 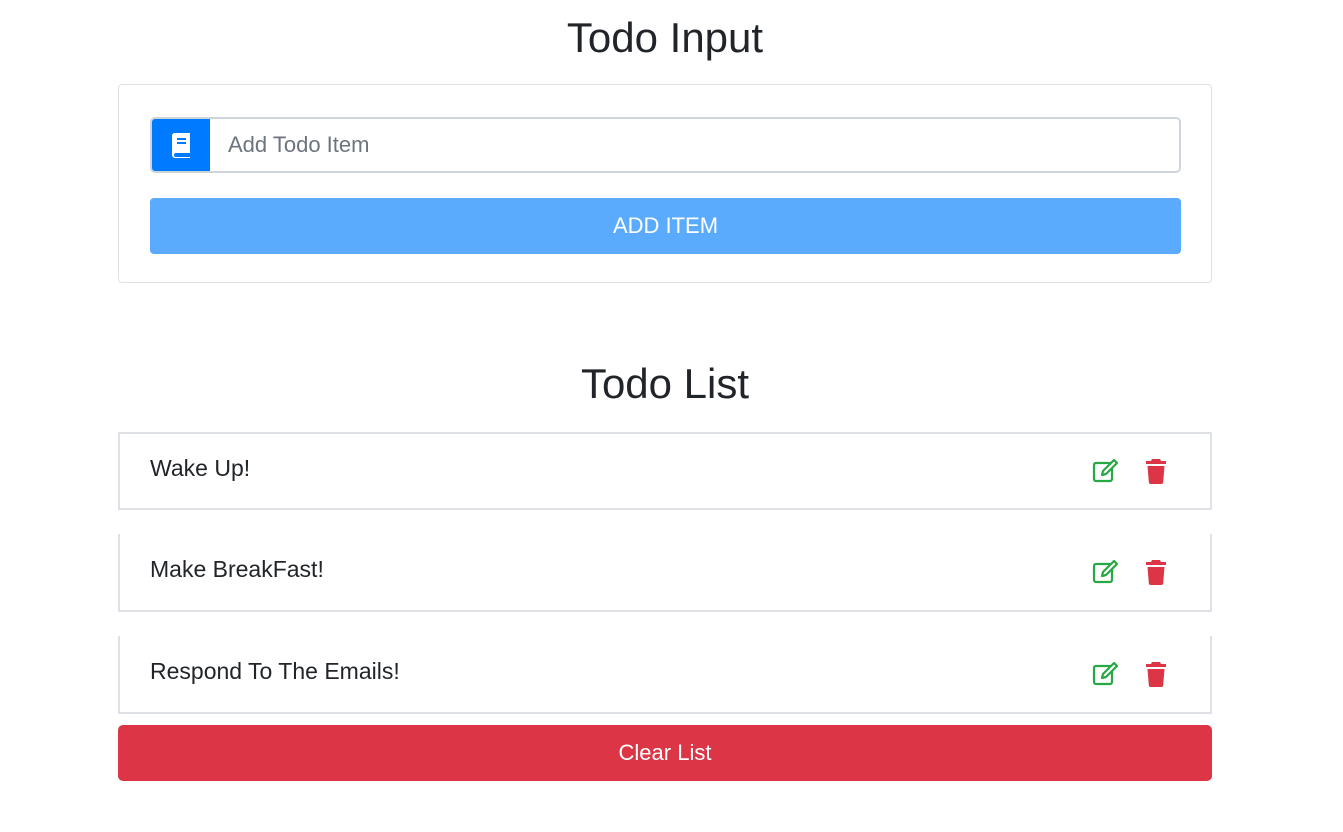 What do you see at coordinates (665, 226) in the screenshot?
I see `add-item-button: Add Item` at bounding box center [665, 226].